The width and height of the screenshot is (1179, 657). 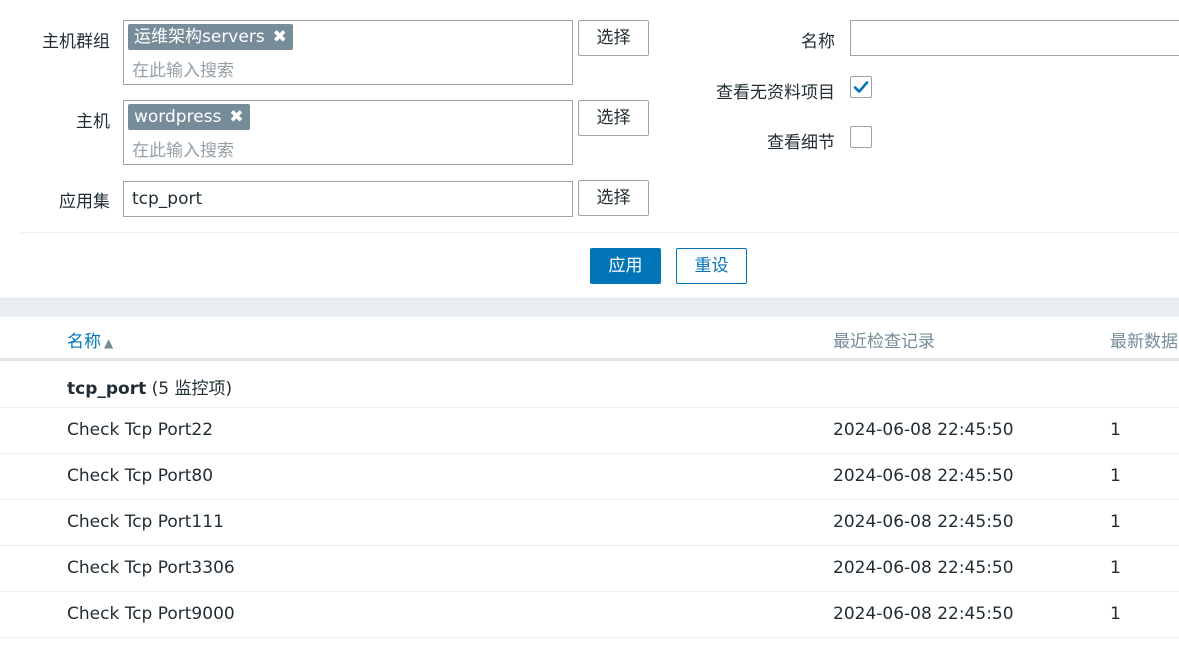 What do you see at coordinates (149, 386) in the screenshot?
I see `group-name: tcp_port (5 监控项)` at bounding box center [149, 386].